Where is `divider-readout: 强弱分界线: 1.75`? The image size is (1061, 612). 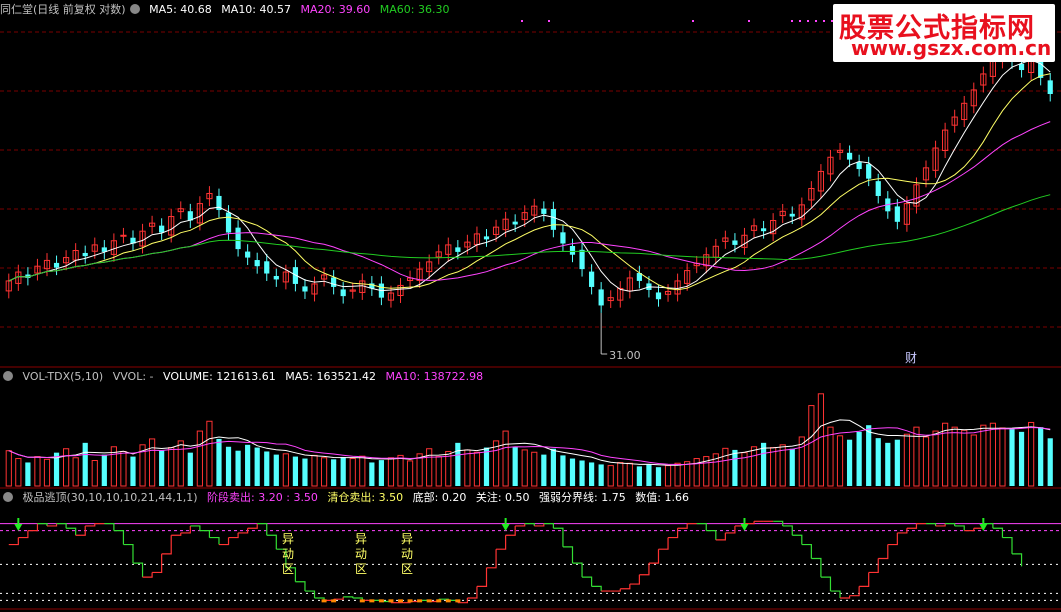
divider-readout: 强弱分界线: 1.75 is located at coordinates (582, 497).